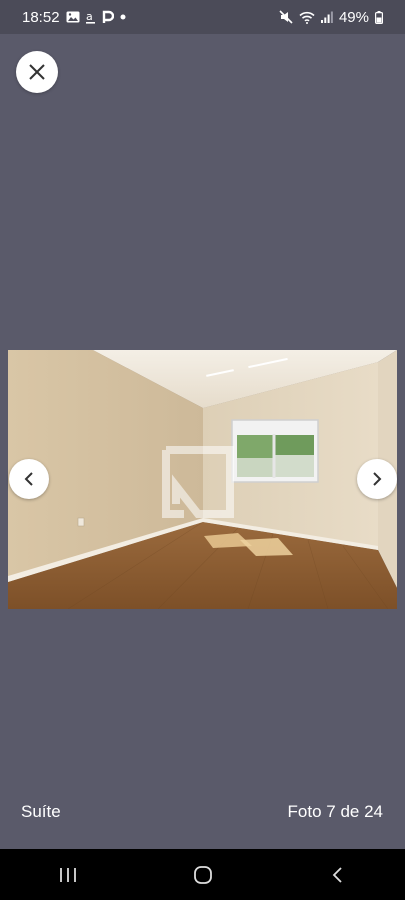 This screenshot has width=405, height=900. What do you see at coordinates (108, 17) in the screenshot?
I see `p-icon` at bounding box center [108, 17].